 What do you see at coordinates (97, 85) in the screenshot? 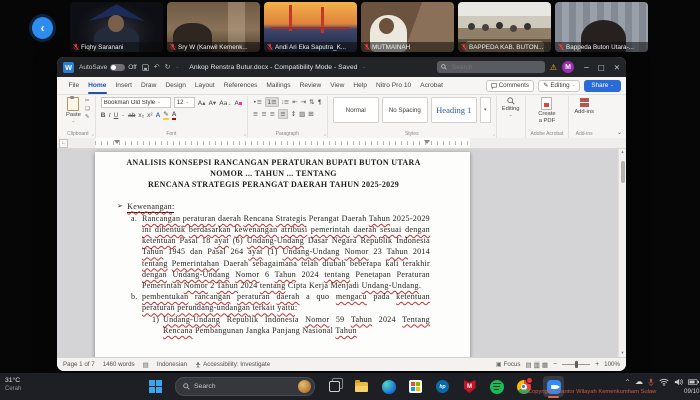
I see `tab-home: Home` at bounding box center [97, 85].